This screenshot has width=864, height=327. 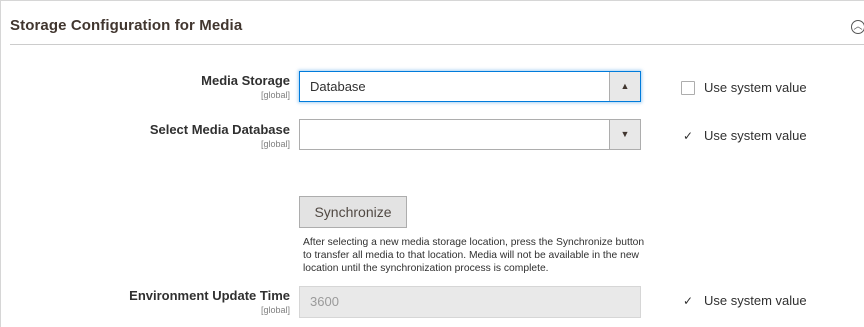 I want to click on environment-update-time-scope: [global], so click(x=275, y=310).